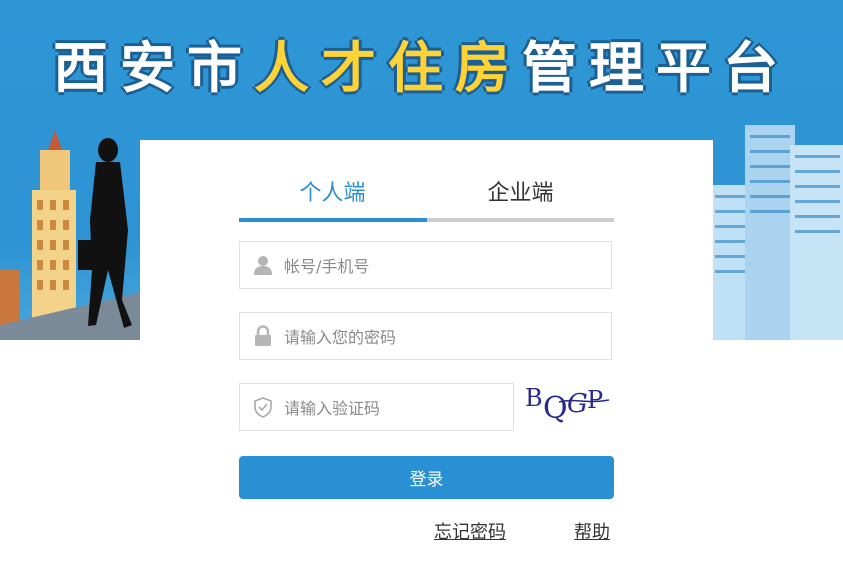  What do you see at coordinates (555, 408) in the screenshot?
I see `captcha-char: Q` at bounding box center [555, 408].